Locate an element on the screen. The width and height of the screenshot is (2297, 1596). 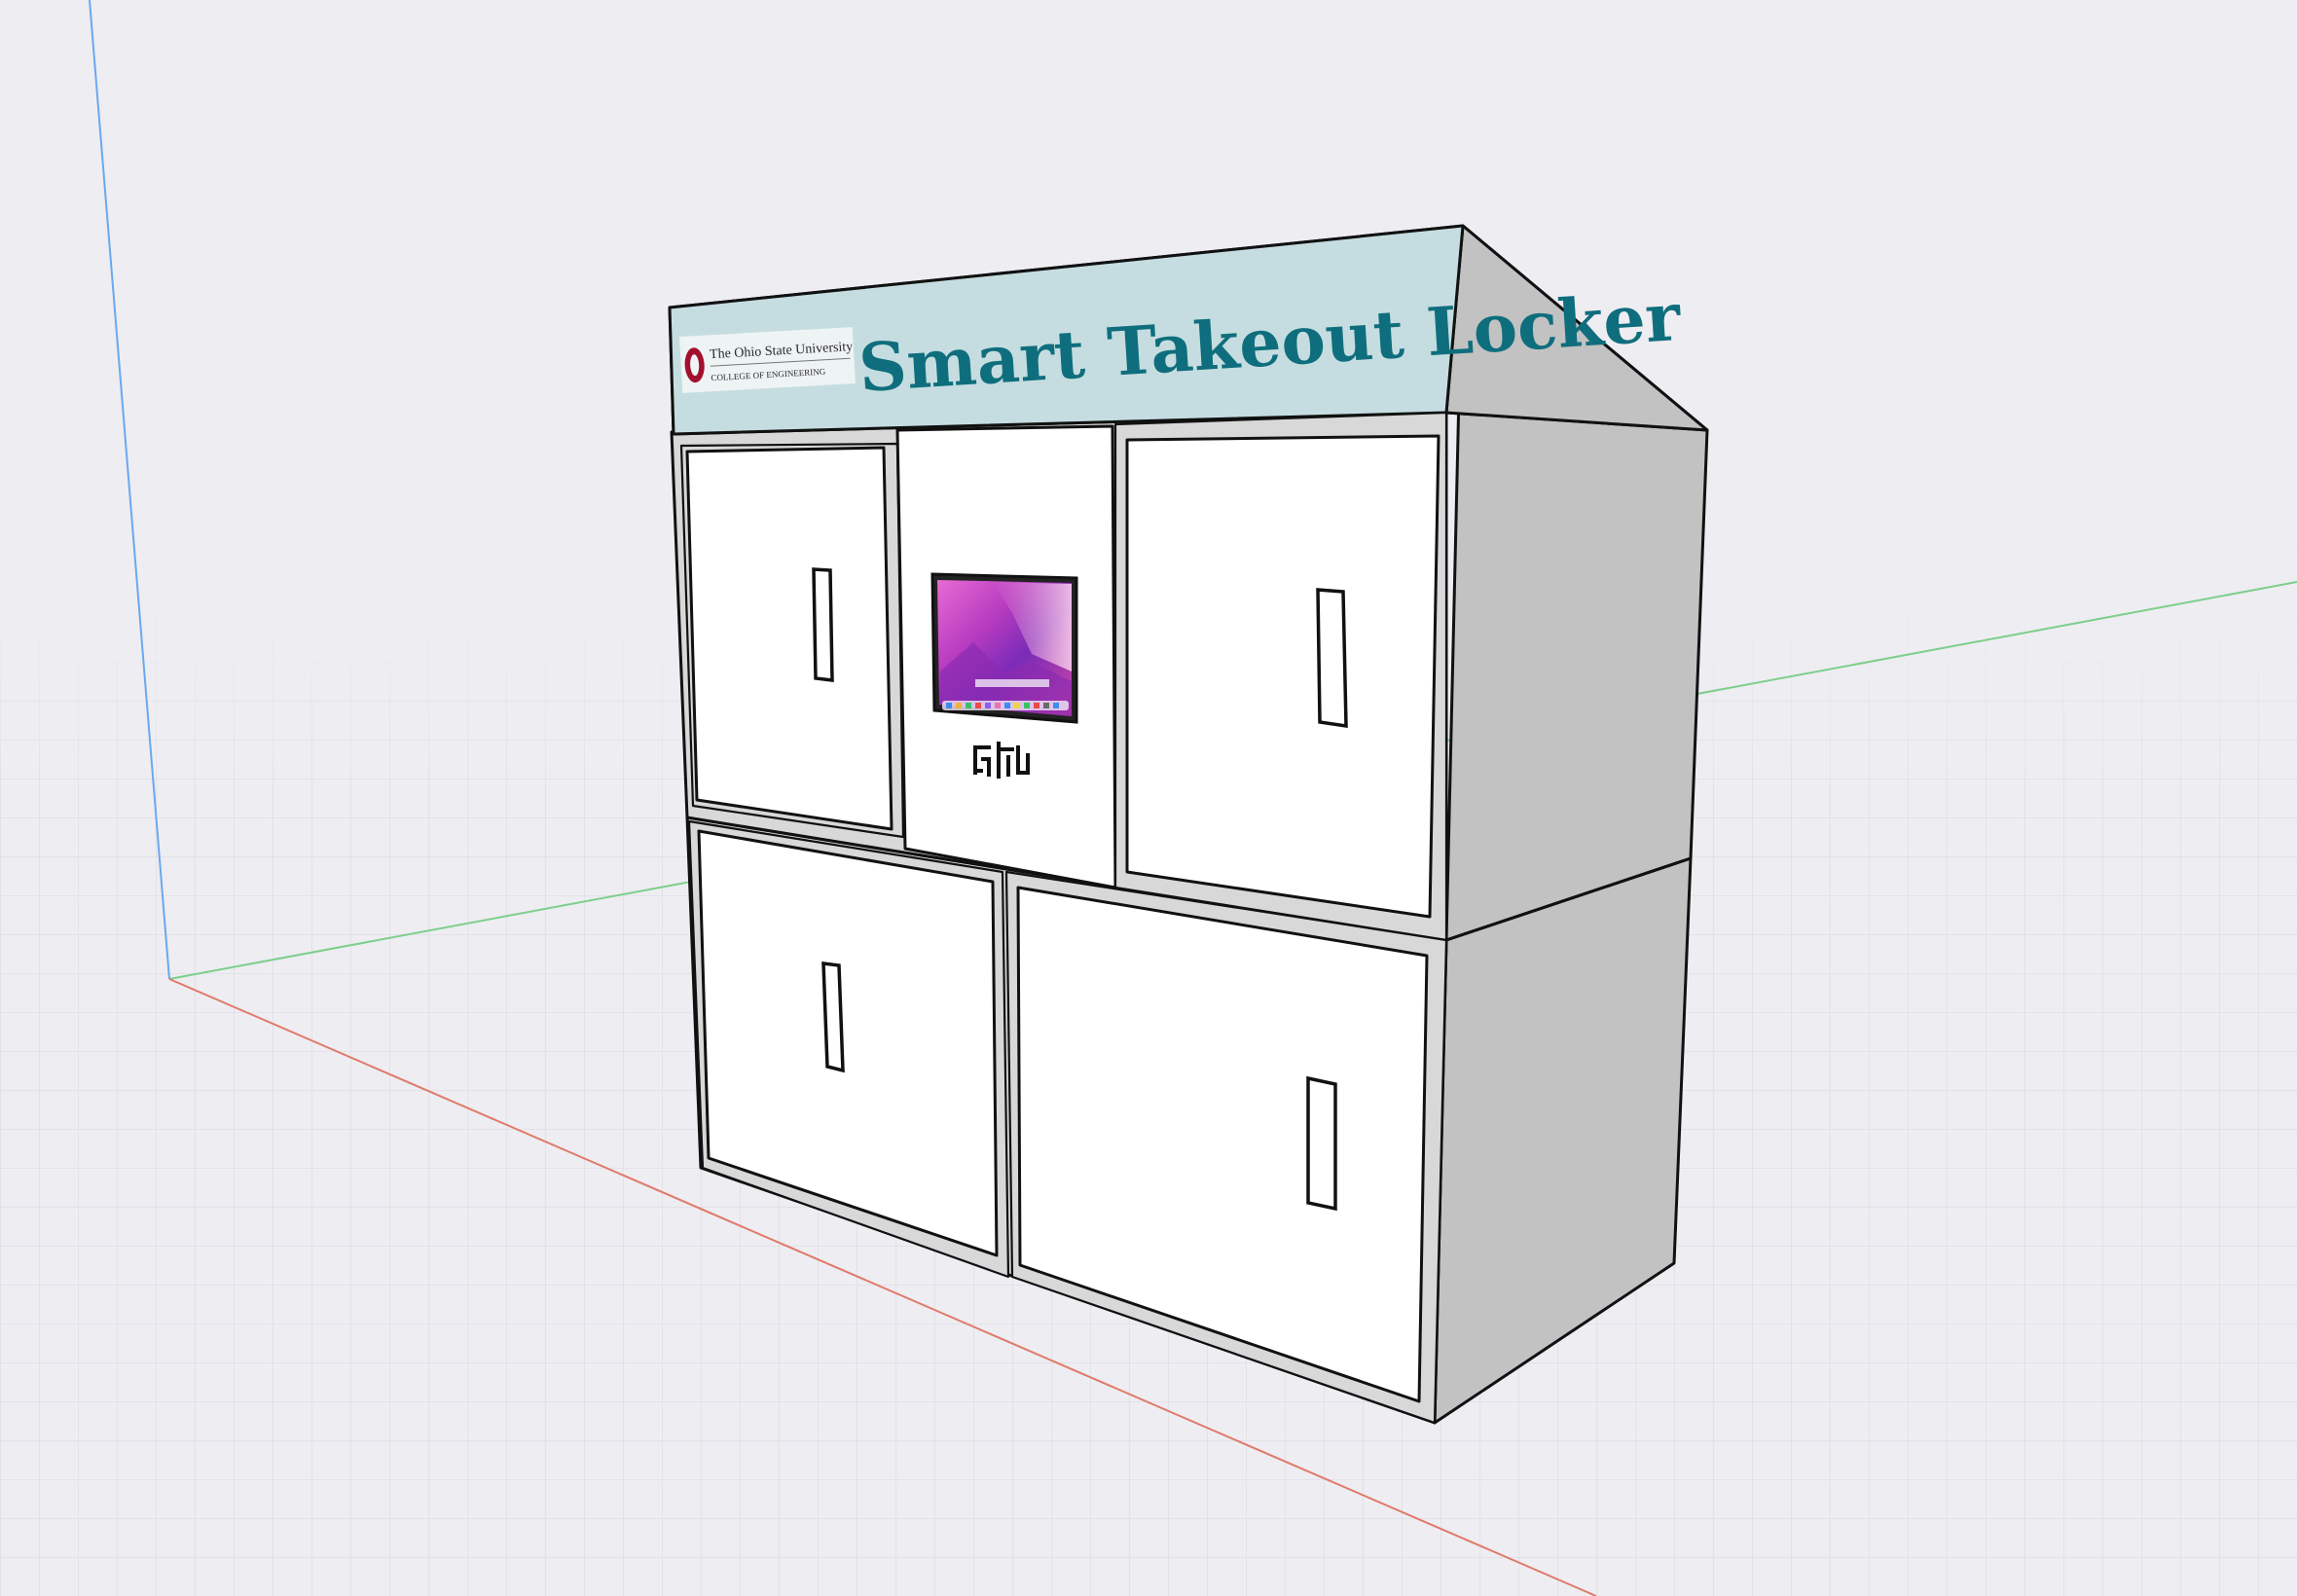
top-left-door-handle is located at coordinates (823, 624).